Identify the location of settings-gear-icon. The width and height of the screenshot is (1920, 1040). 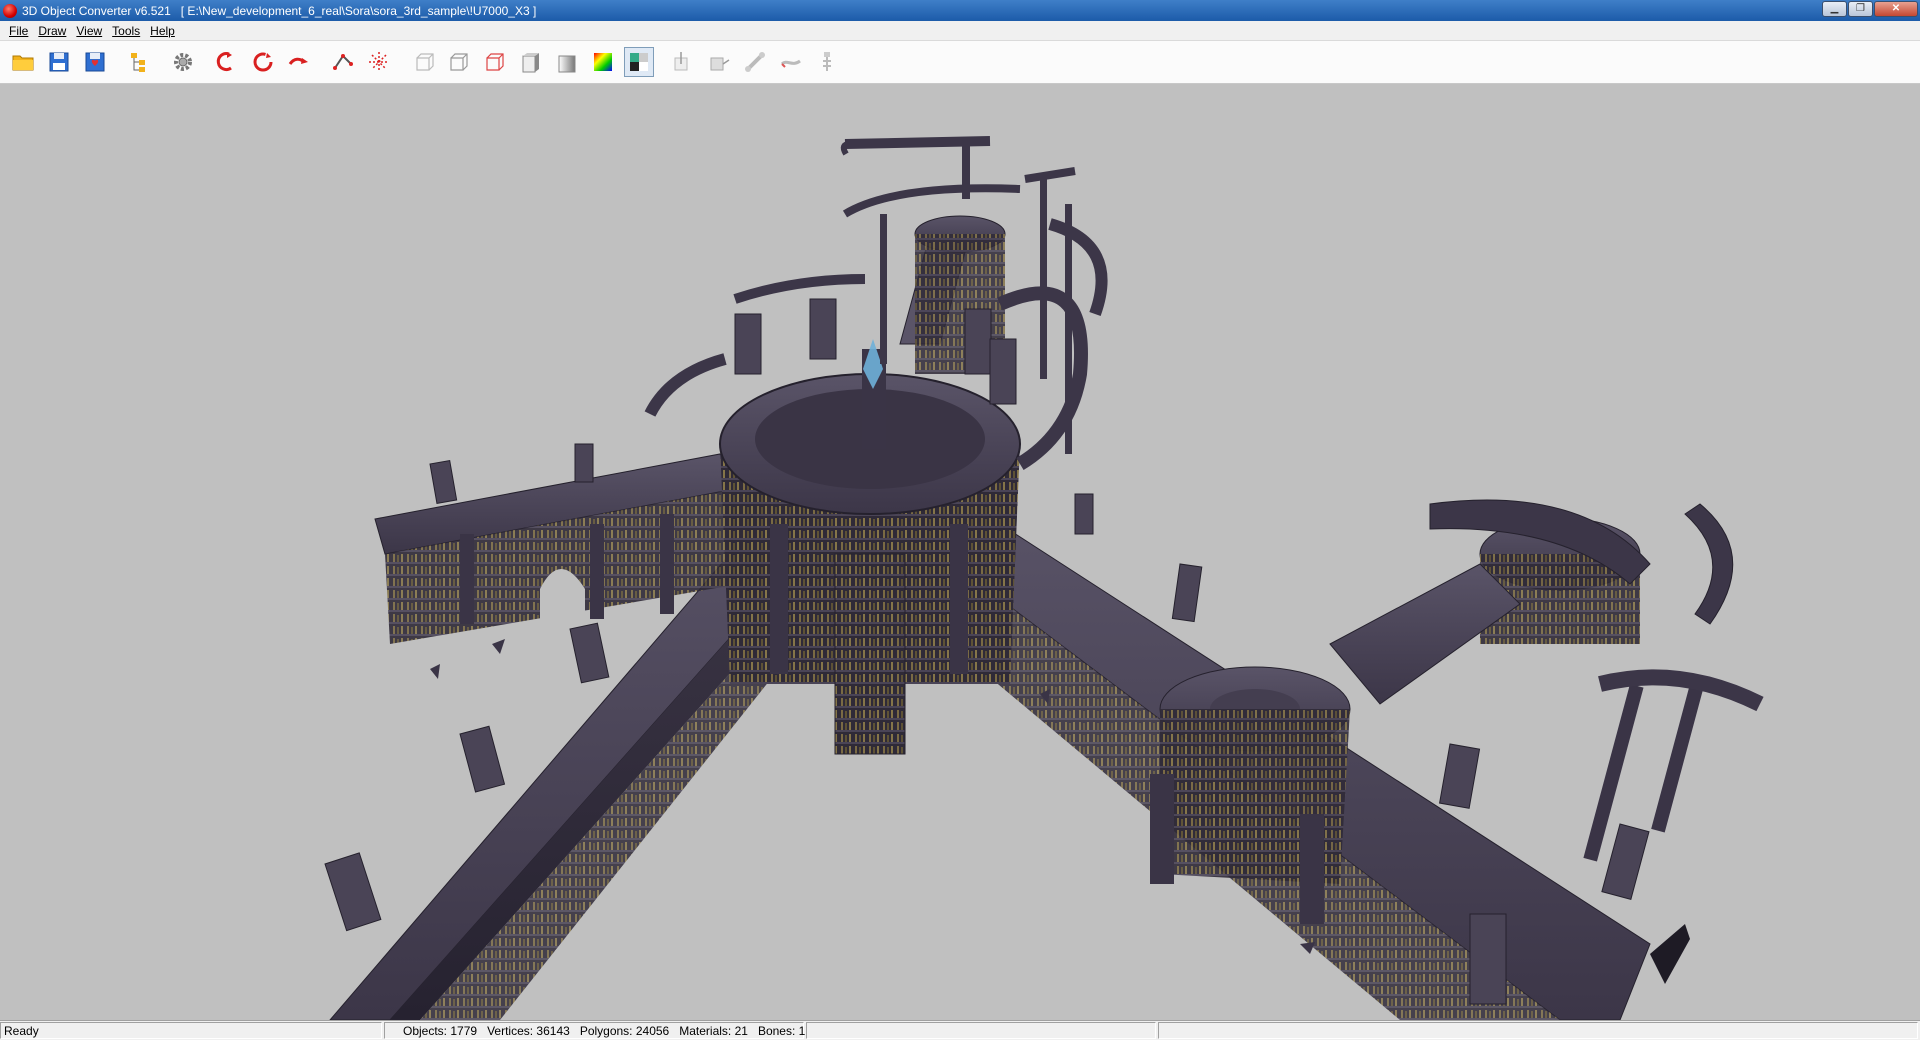
(183, 62).